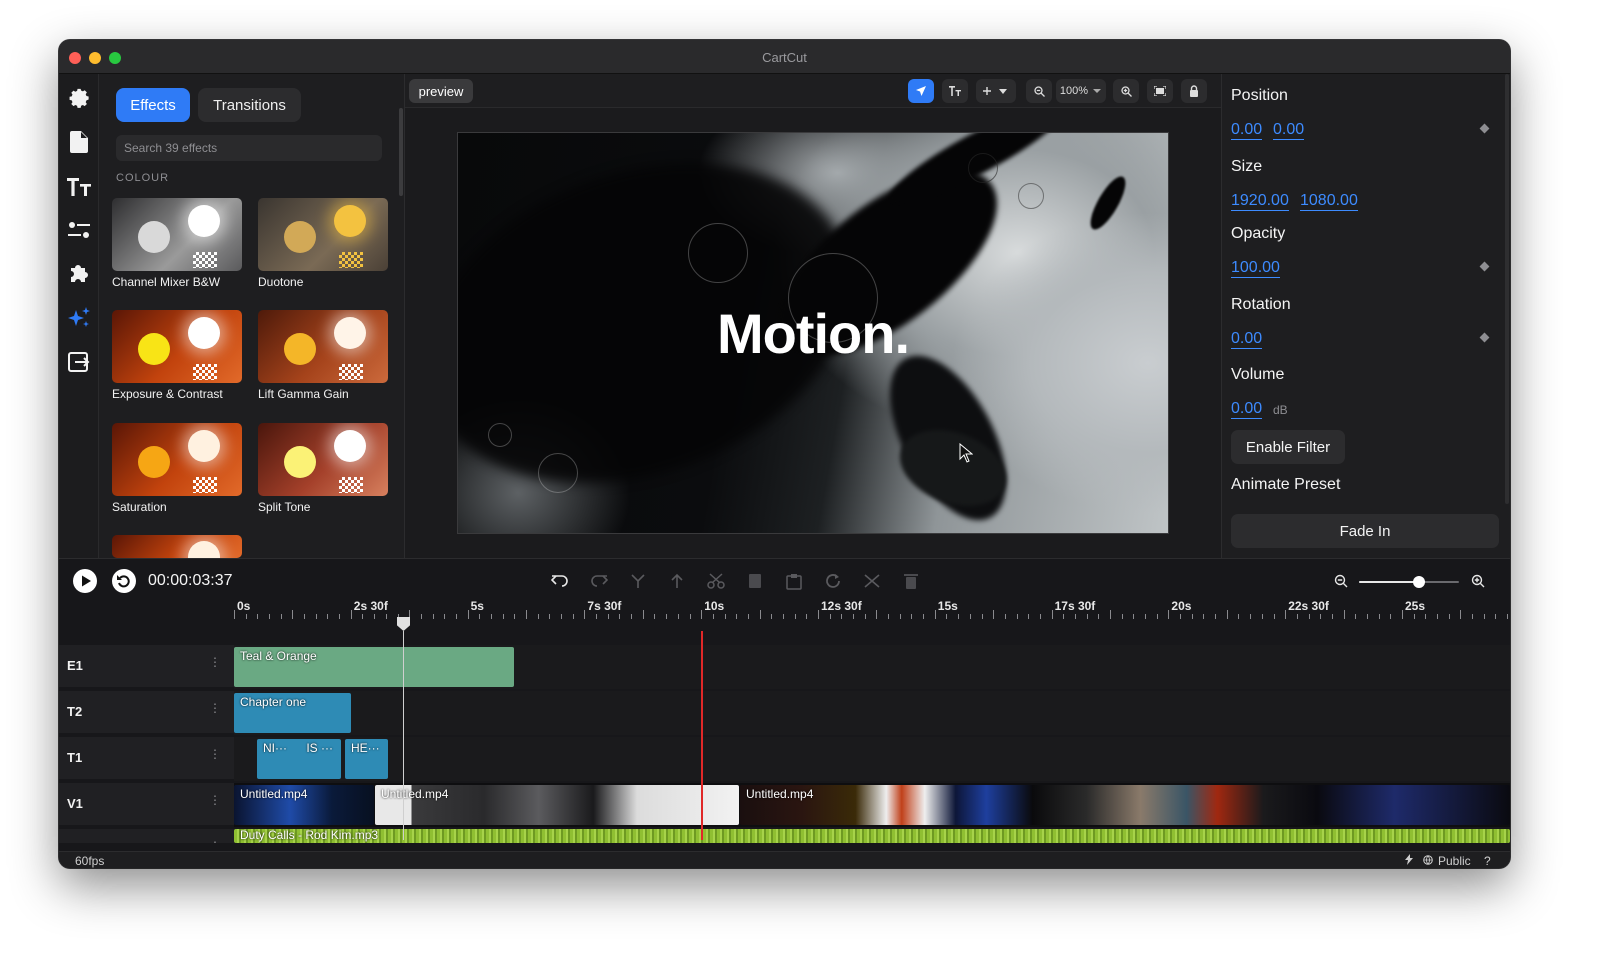  Describe the element at coordinates (441, 91) in the screenshot. I see `preview-chip: preview` at that location.